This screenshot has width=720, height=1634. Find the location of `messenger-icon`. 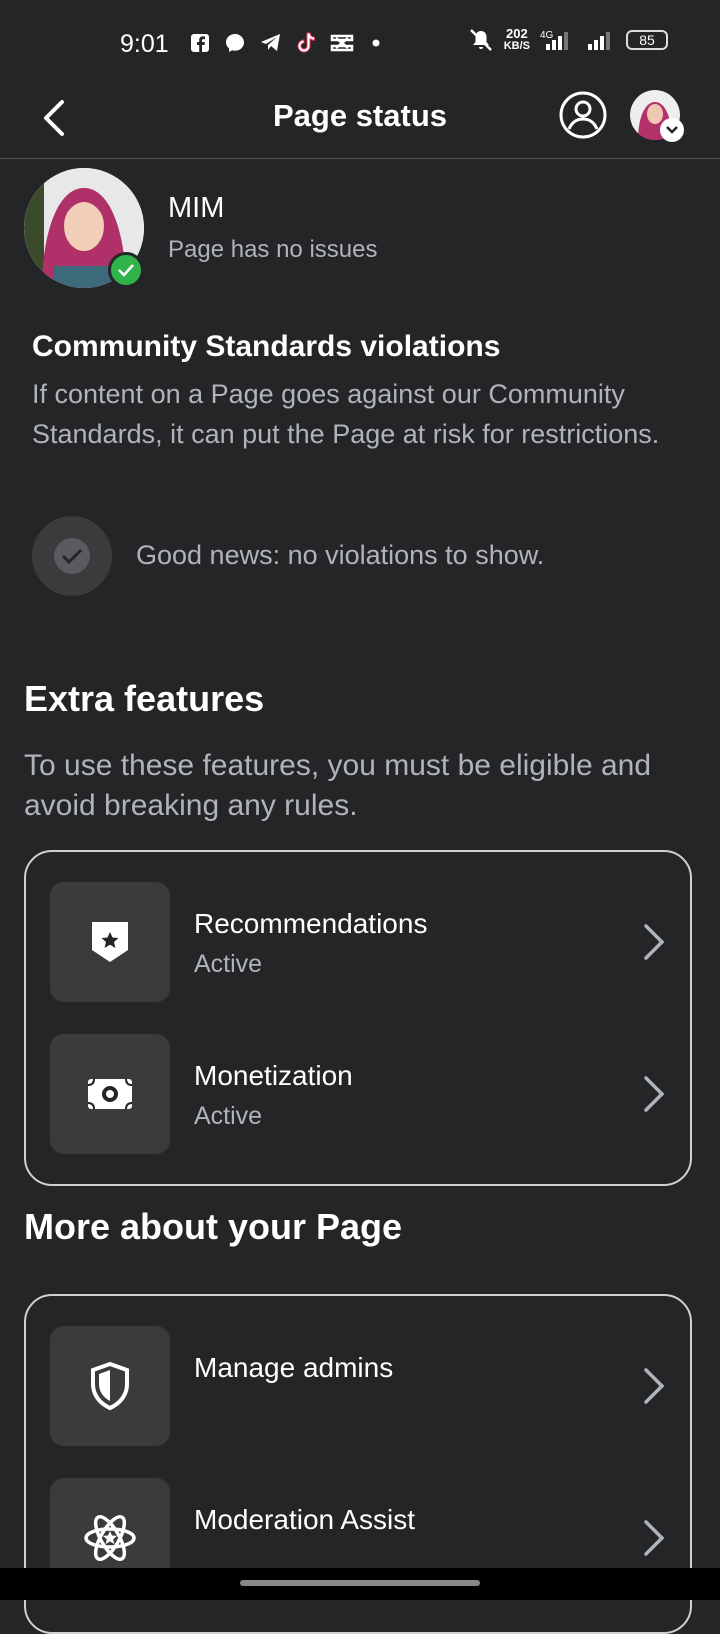

messenger-icon is located at coordinates (235, 43).